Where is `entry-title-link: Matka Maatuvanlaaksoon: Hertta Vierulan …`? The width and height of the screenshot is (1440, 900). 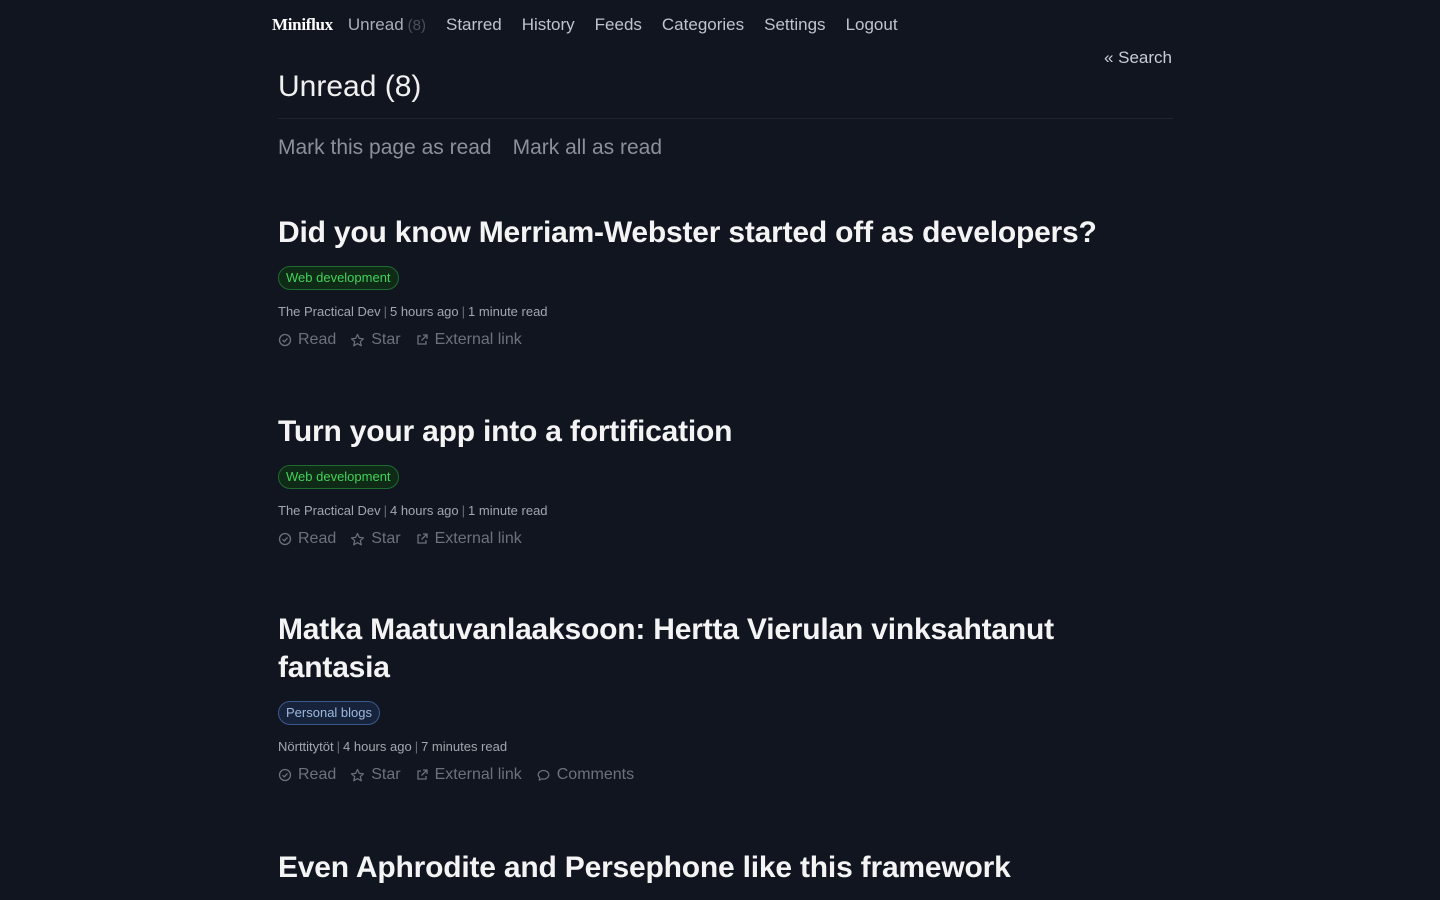 entry-title-link: Matka Maatuvanlaaksoon: Hertta Vierulan … is located at coordinates (718, 649).